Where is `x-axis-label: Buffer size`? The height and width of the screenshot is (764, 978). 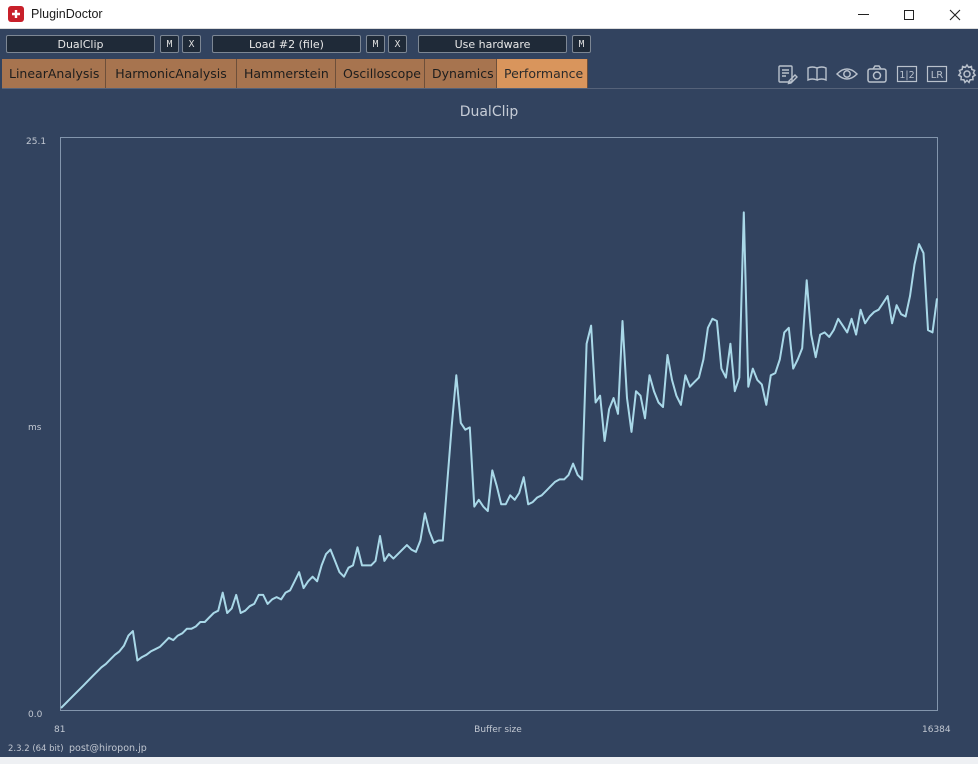
x-axis-label: Buffer size is located at coordinates (498, 730).